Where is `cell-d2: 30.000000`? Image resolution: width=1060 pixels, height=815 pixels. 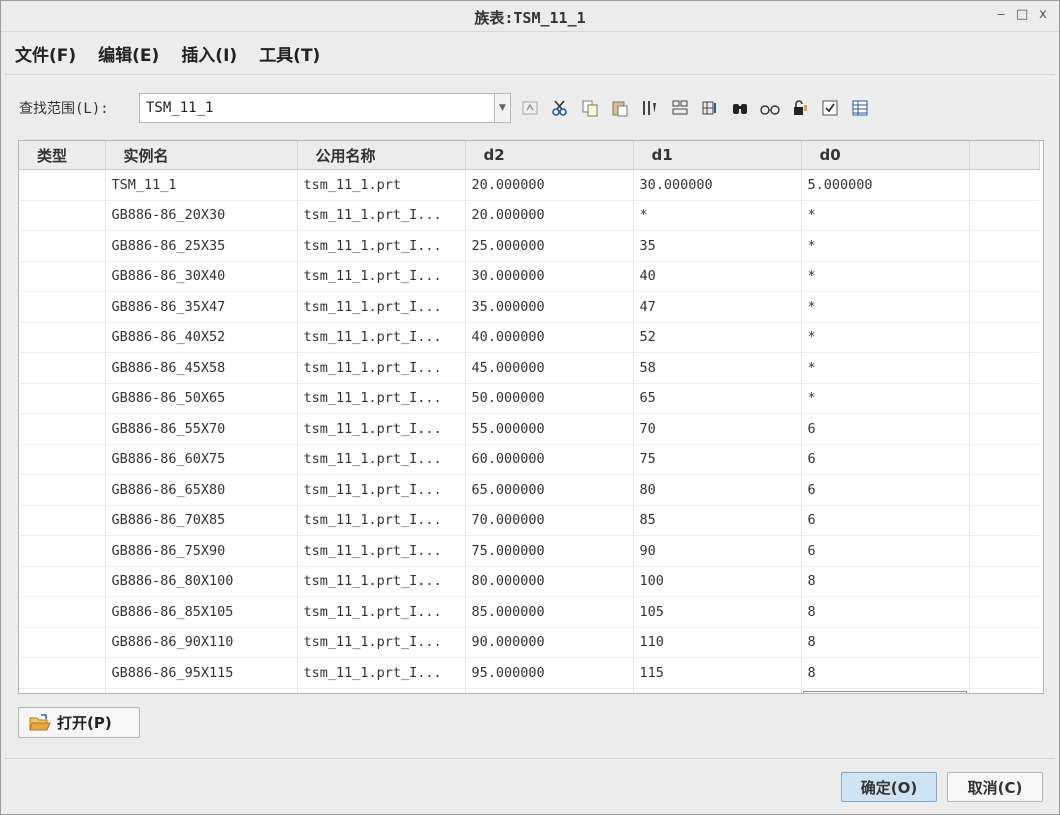 cell-d2: 30.000000 is located at coordinates (549, 276).